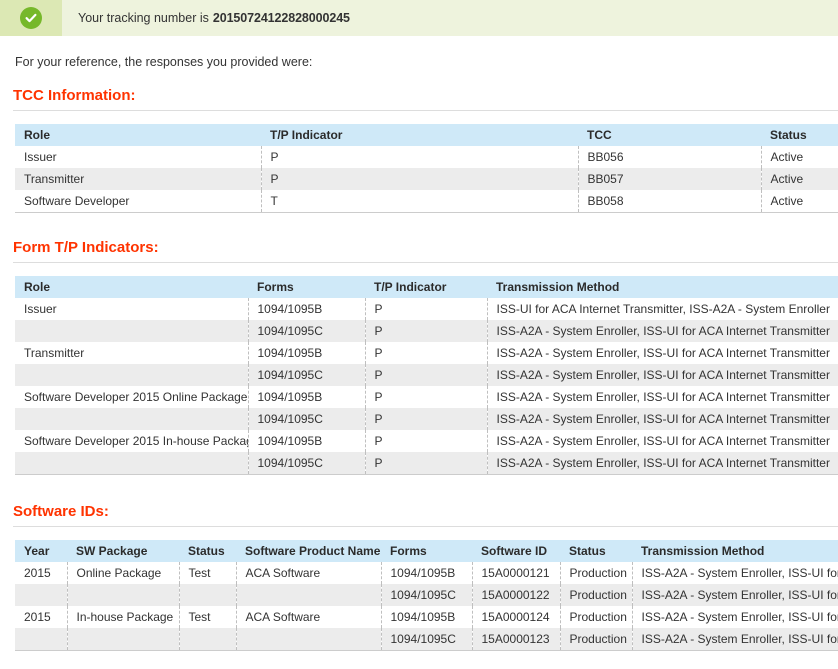 The width and height of the screenshot is (838, 669). What do you see at coordinates (207, 551) in the screenshot?
I see `column-header-package-status: Status` at bounding box center [207, 551].